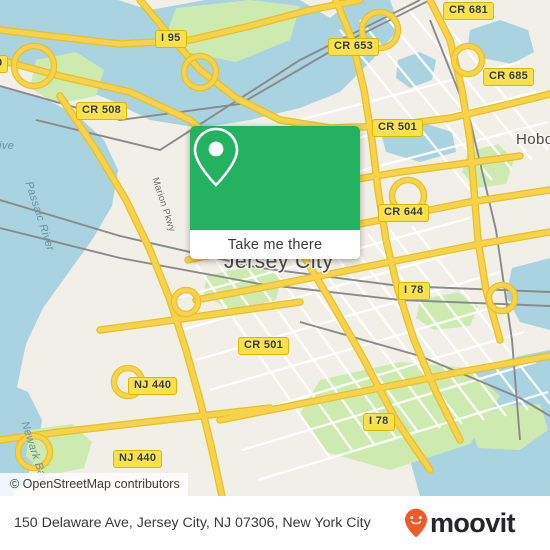 Image resolution: width=550 pixels, height=550 pixels. Describe the element at coordinates (416, 523) in the screenshot. I see `moovit-pin-icon` at that location.